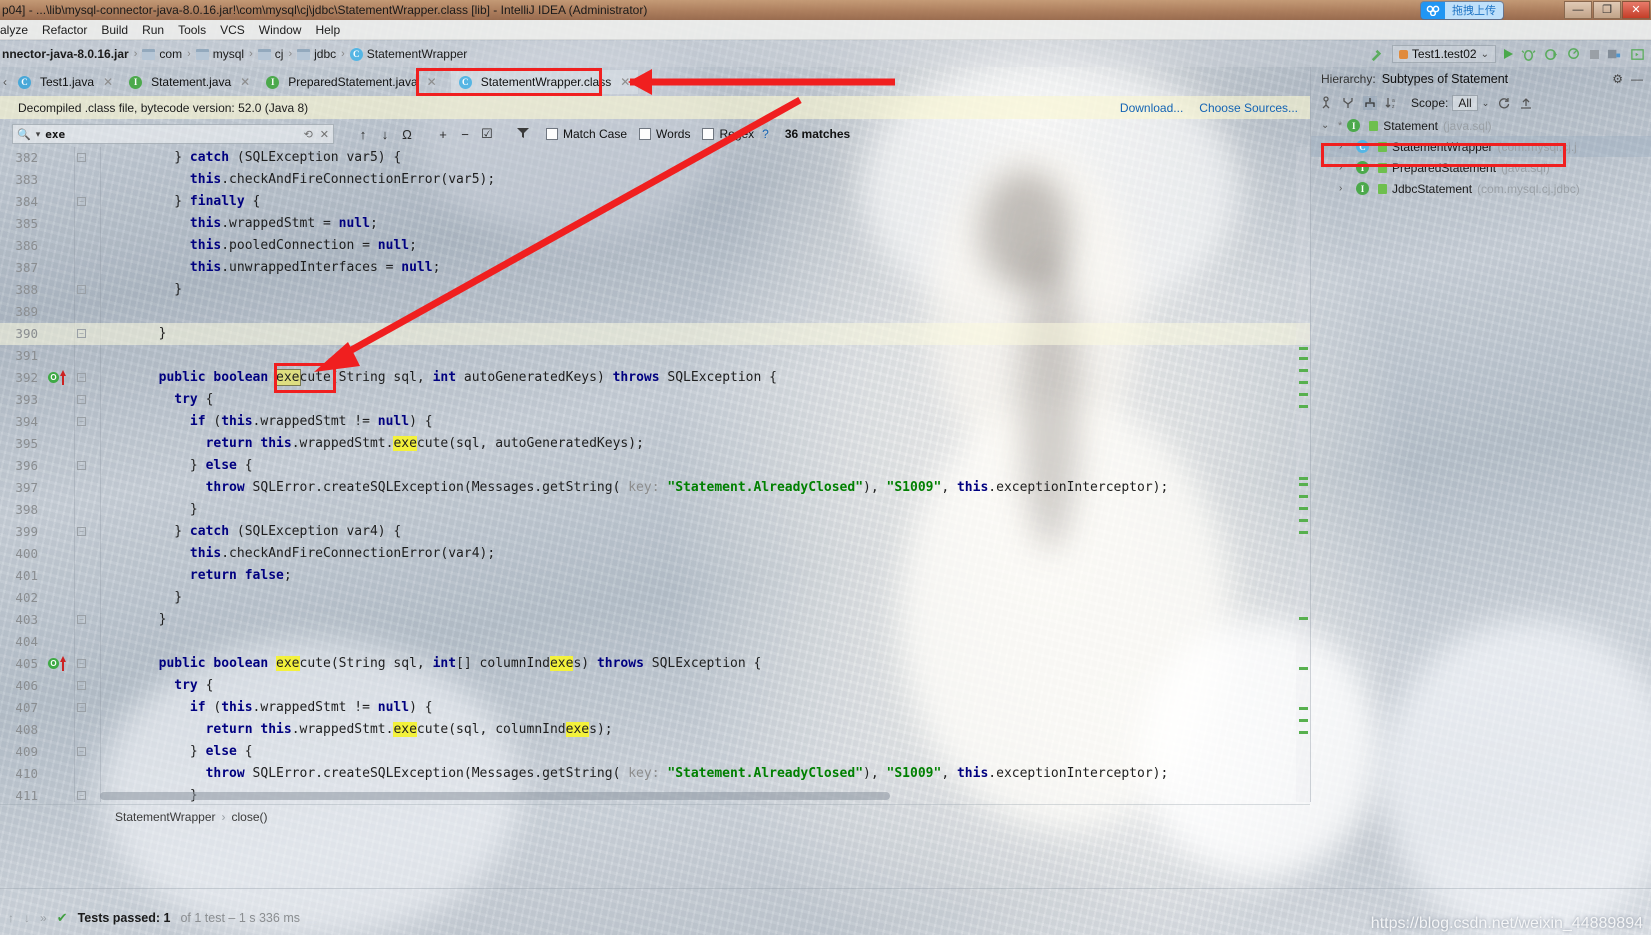 The image size is (1651, 935). I want to click on regex-checkbox: Regex, so click(728, 134).